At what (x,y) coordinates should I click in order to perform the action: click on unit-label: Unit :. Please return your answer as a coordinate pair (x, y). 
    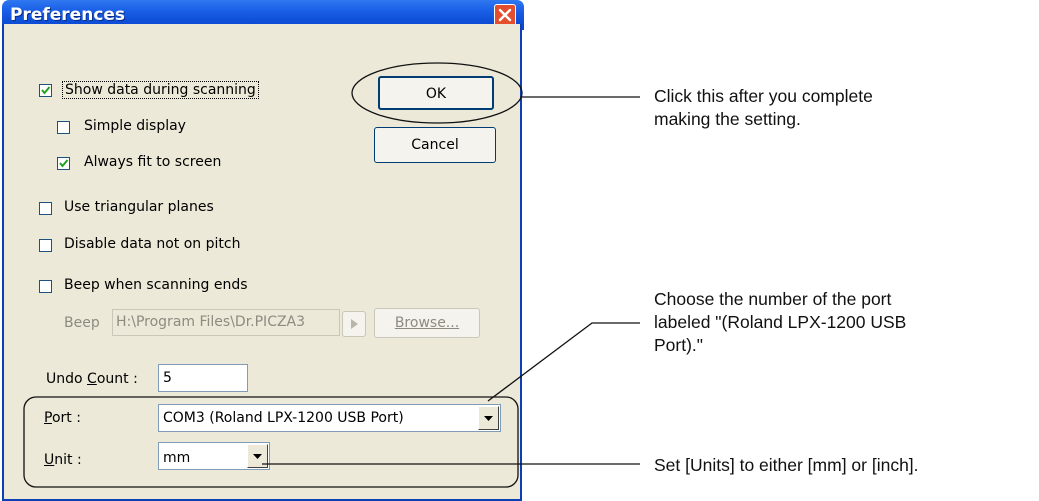
    Looking at the image, I should click on (63, 460).